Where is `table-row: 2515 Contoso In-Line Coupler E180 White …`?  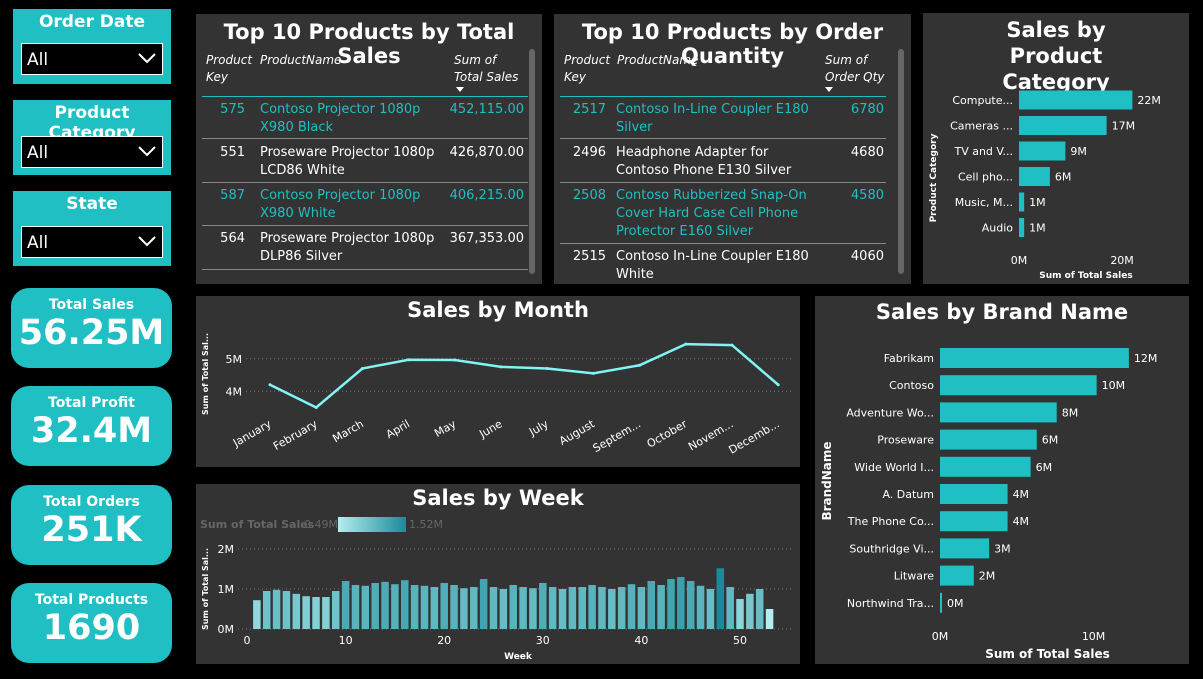 table-row: 2515 Contoso In-Line Coupler E180 White … is located at coordinates (723, 266).